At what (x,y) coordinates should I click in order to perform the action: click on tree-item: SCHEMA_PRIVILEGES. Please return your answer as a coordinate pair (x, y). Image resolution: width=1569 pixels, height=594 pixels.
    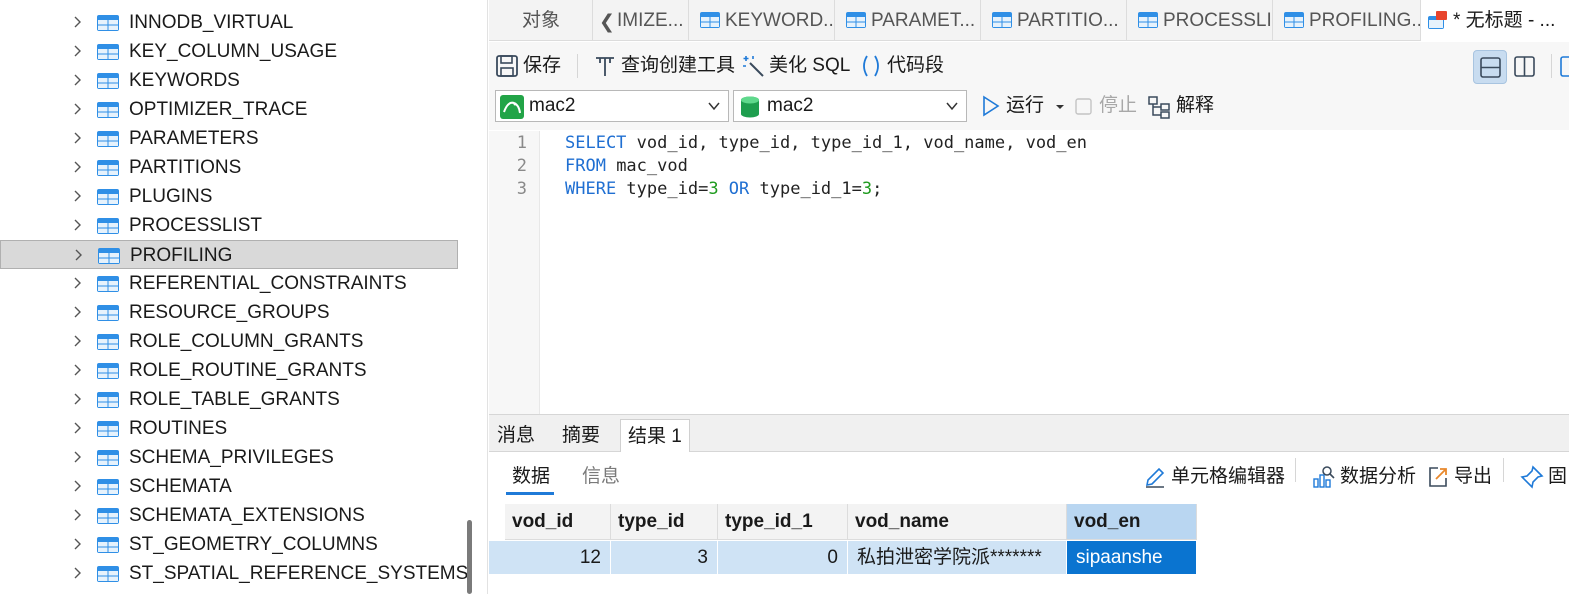
    Looking at the image, I should click on (229, 457).